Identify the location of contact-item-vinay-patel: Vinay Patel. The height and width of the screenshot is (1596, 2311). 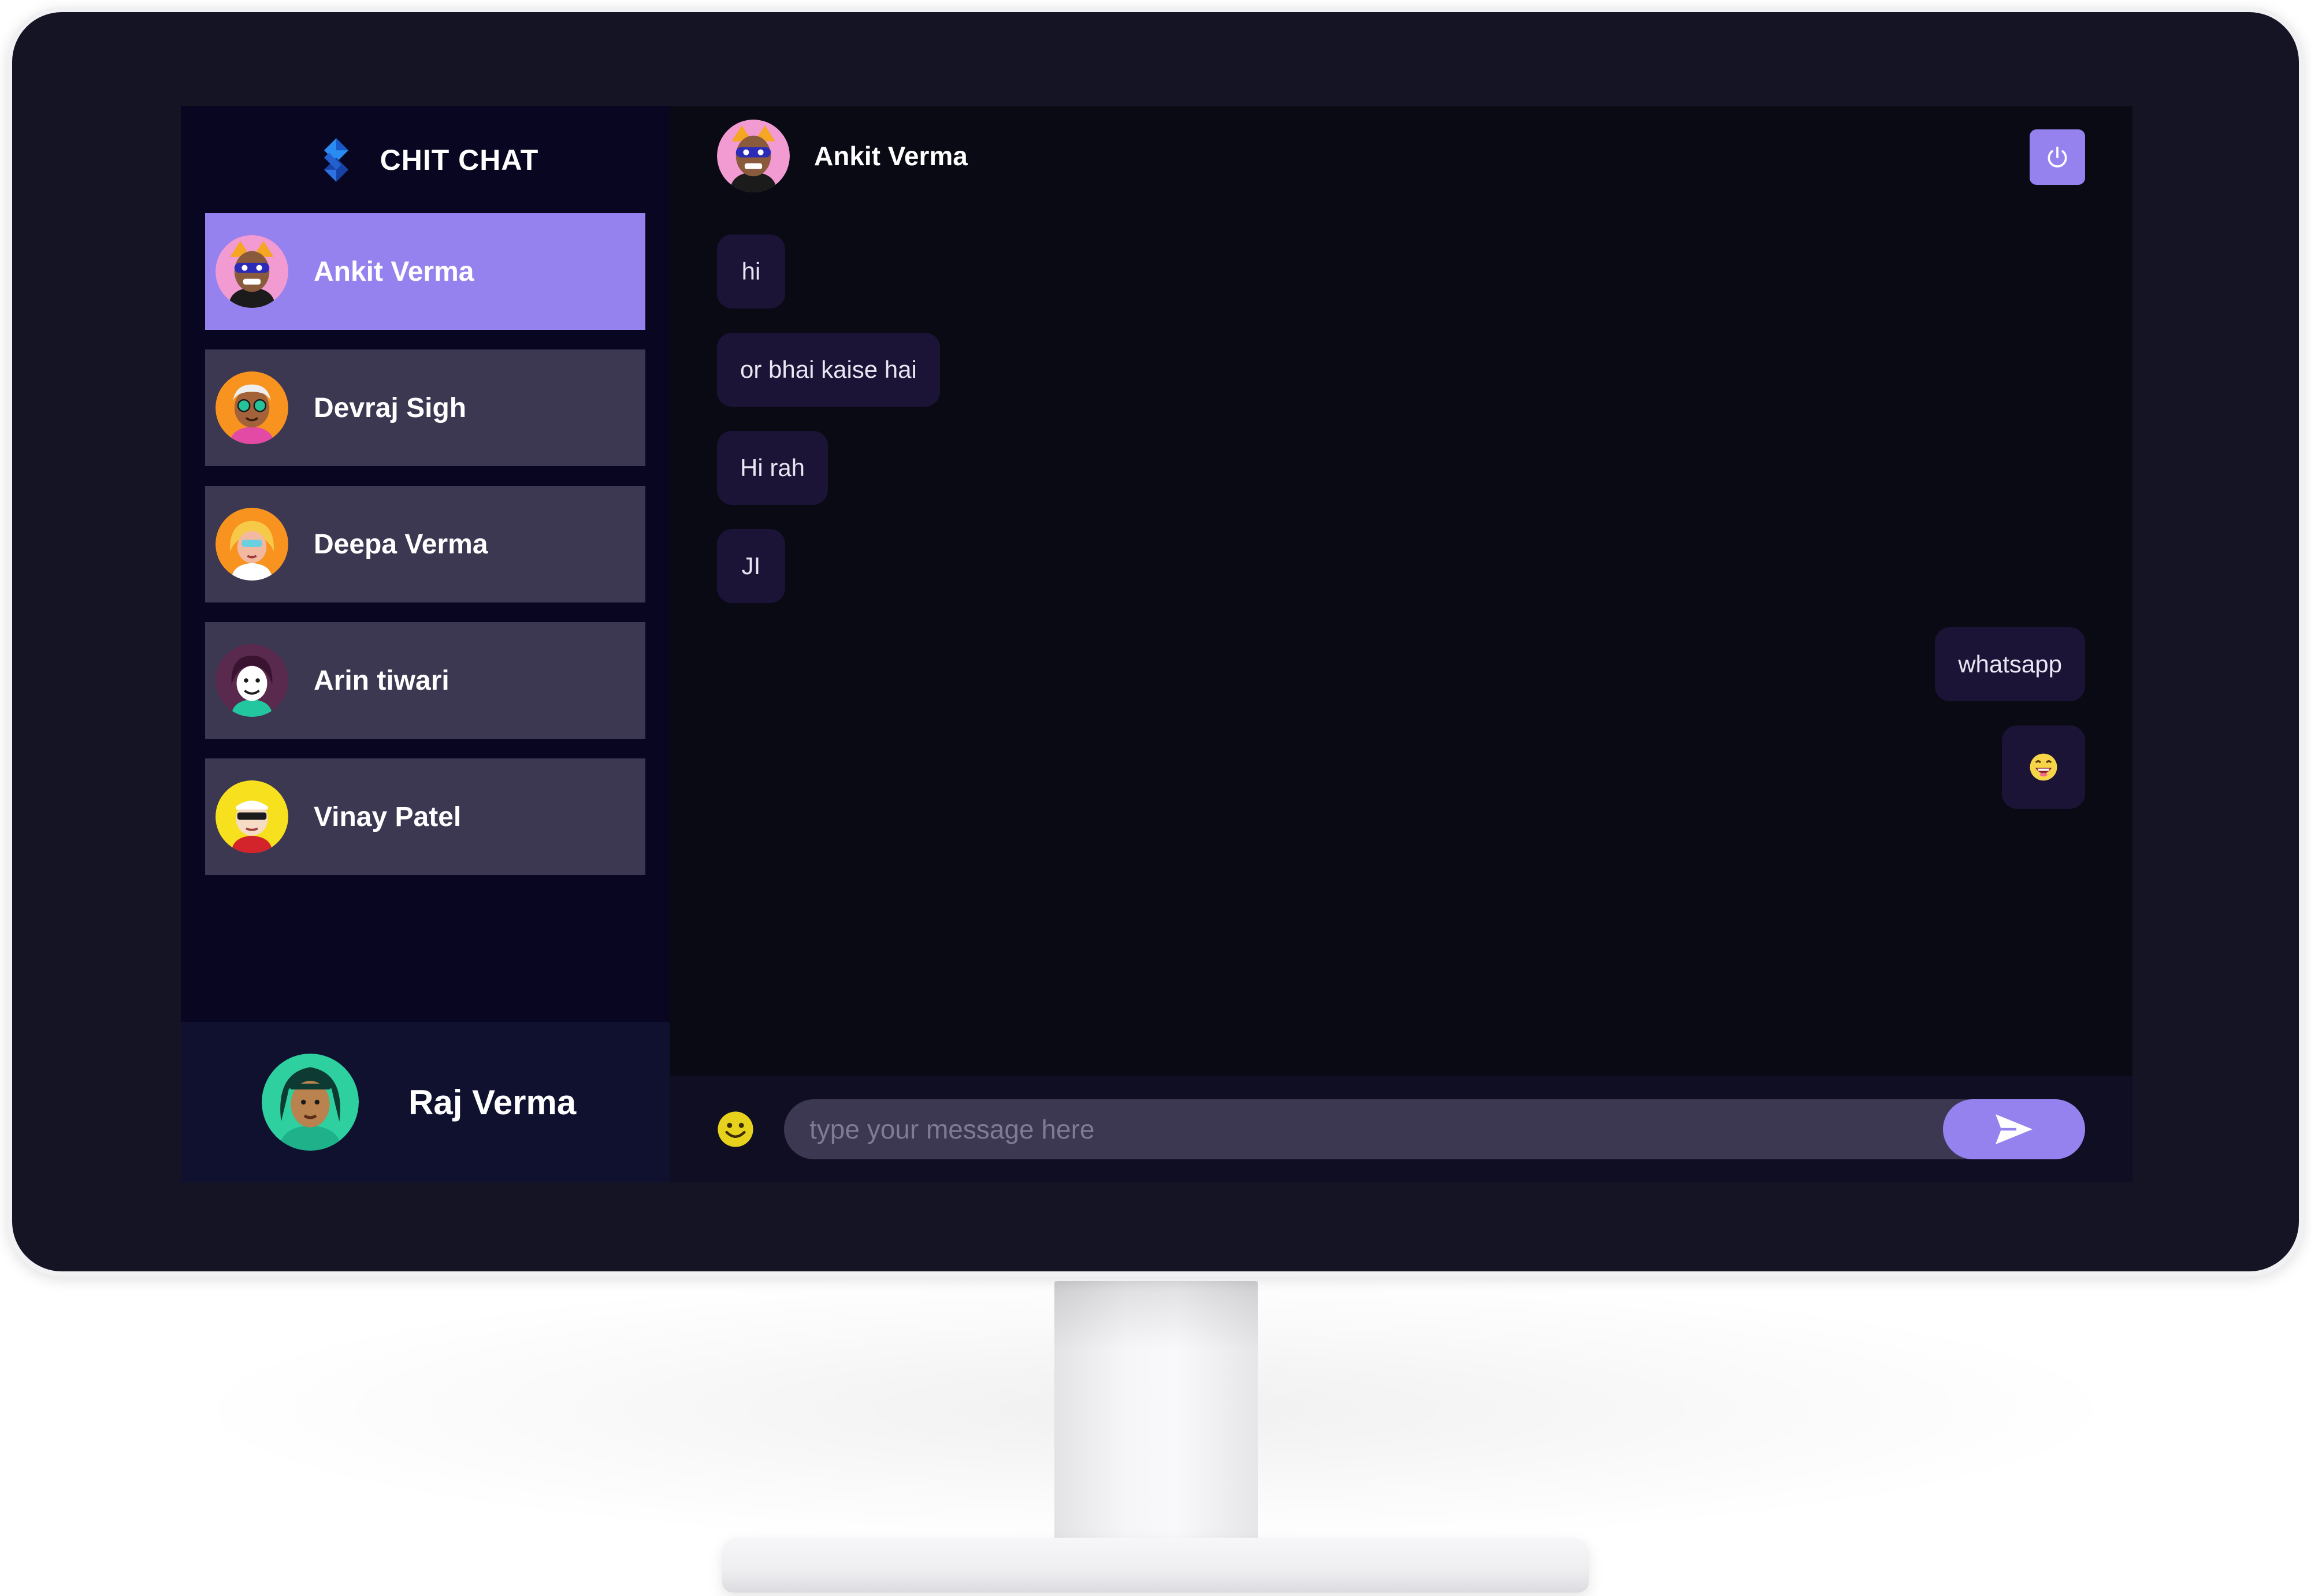
(425, 817).